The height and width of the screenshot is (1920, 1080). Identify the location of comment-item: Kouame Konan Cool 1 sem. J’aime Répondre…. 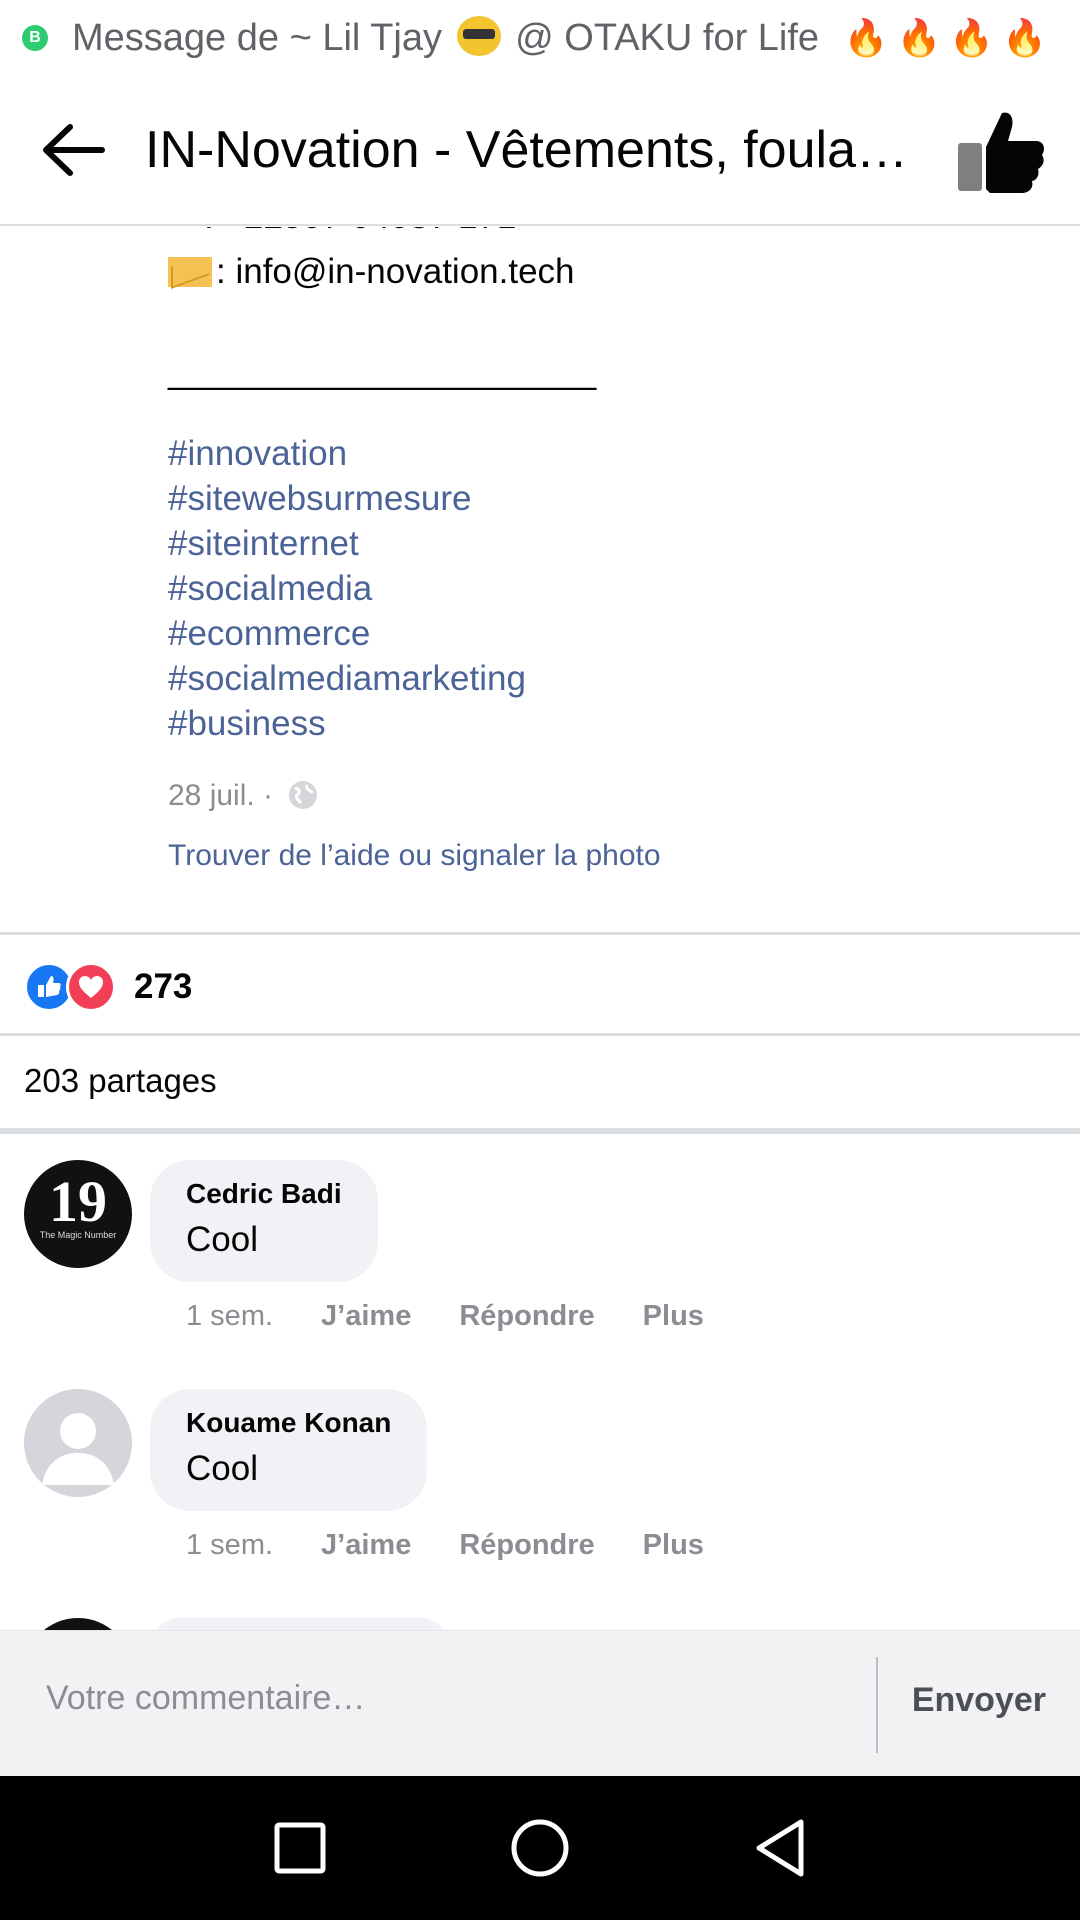
(544, 1475).